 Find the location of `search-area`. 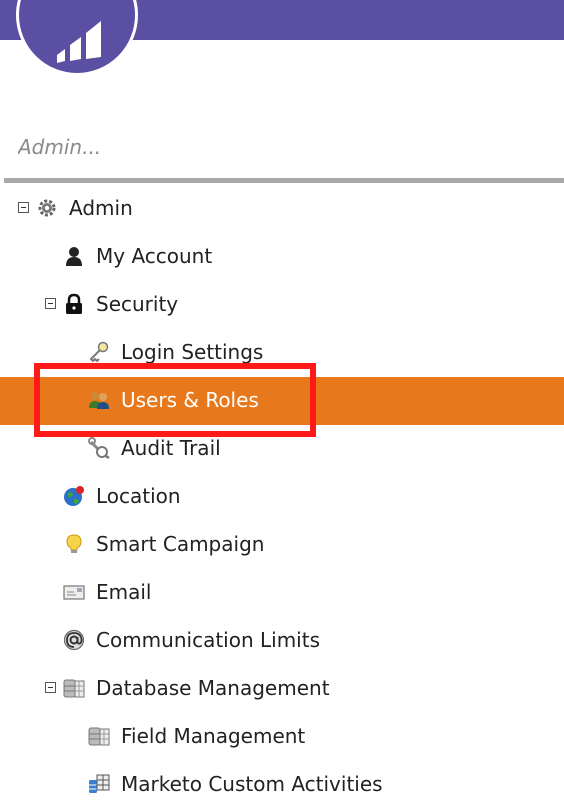

search-area is located at coordinates (282, 151).